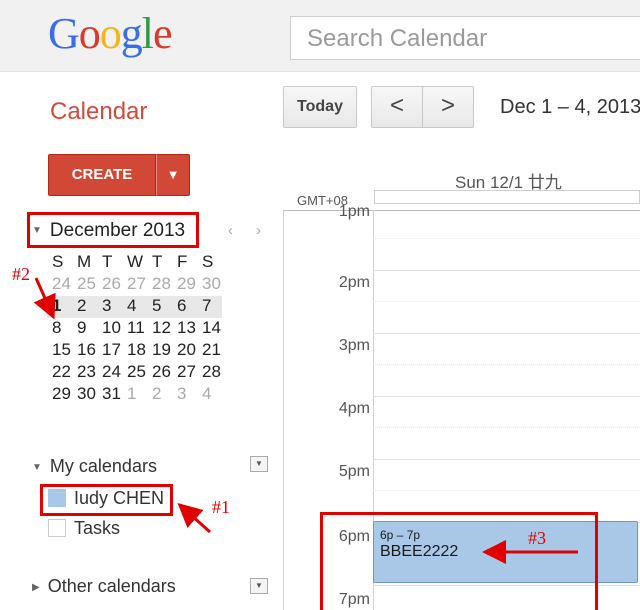 The height and width of the screenshot is (610, 640). I want to click on prev-period-button: <, so click(397, 107).